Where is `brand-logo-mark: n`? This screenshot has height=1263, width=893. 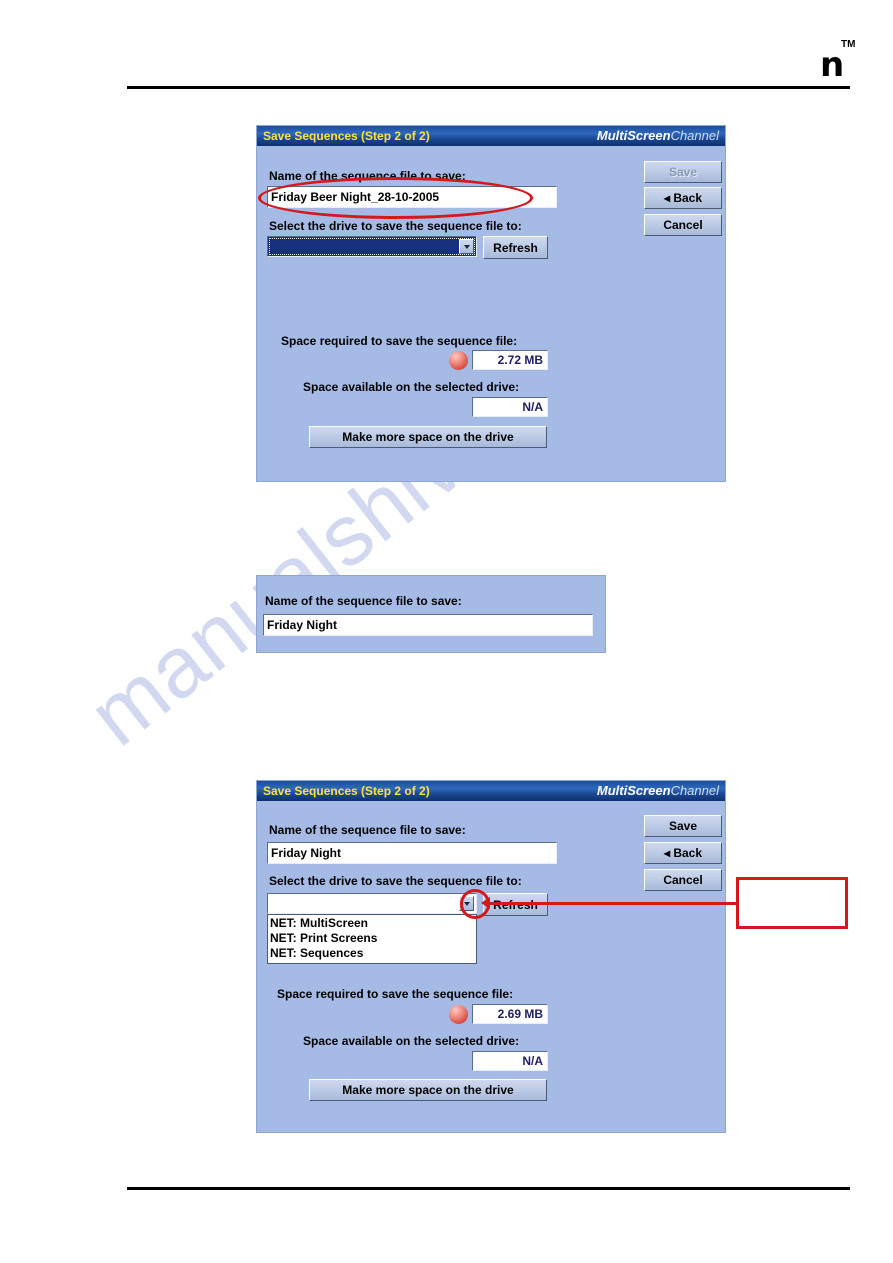
brand-logo-mark: n is located at coordinates (832, 65).